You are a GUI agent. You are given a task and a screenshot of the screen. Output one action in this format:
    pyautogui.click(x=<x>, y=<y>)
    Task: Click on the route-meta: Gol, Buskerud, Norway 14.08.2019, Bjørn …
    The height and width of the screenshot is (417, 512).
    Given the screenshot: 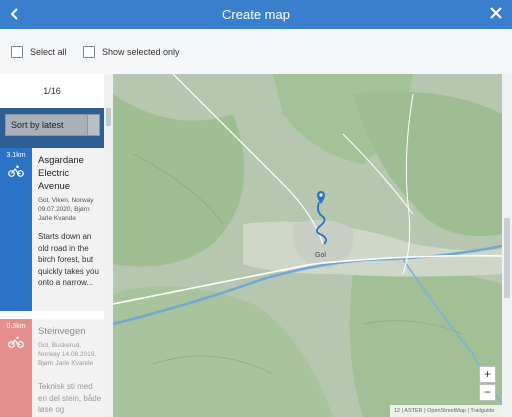 What is the action you would take?
    pyautogui.click(x=67, y=354)
    